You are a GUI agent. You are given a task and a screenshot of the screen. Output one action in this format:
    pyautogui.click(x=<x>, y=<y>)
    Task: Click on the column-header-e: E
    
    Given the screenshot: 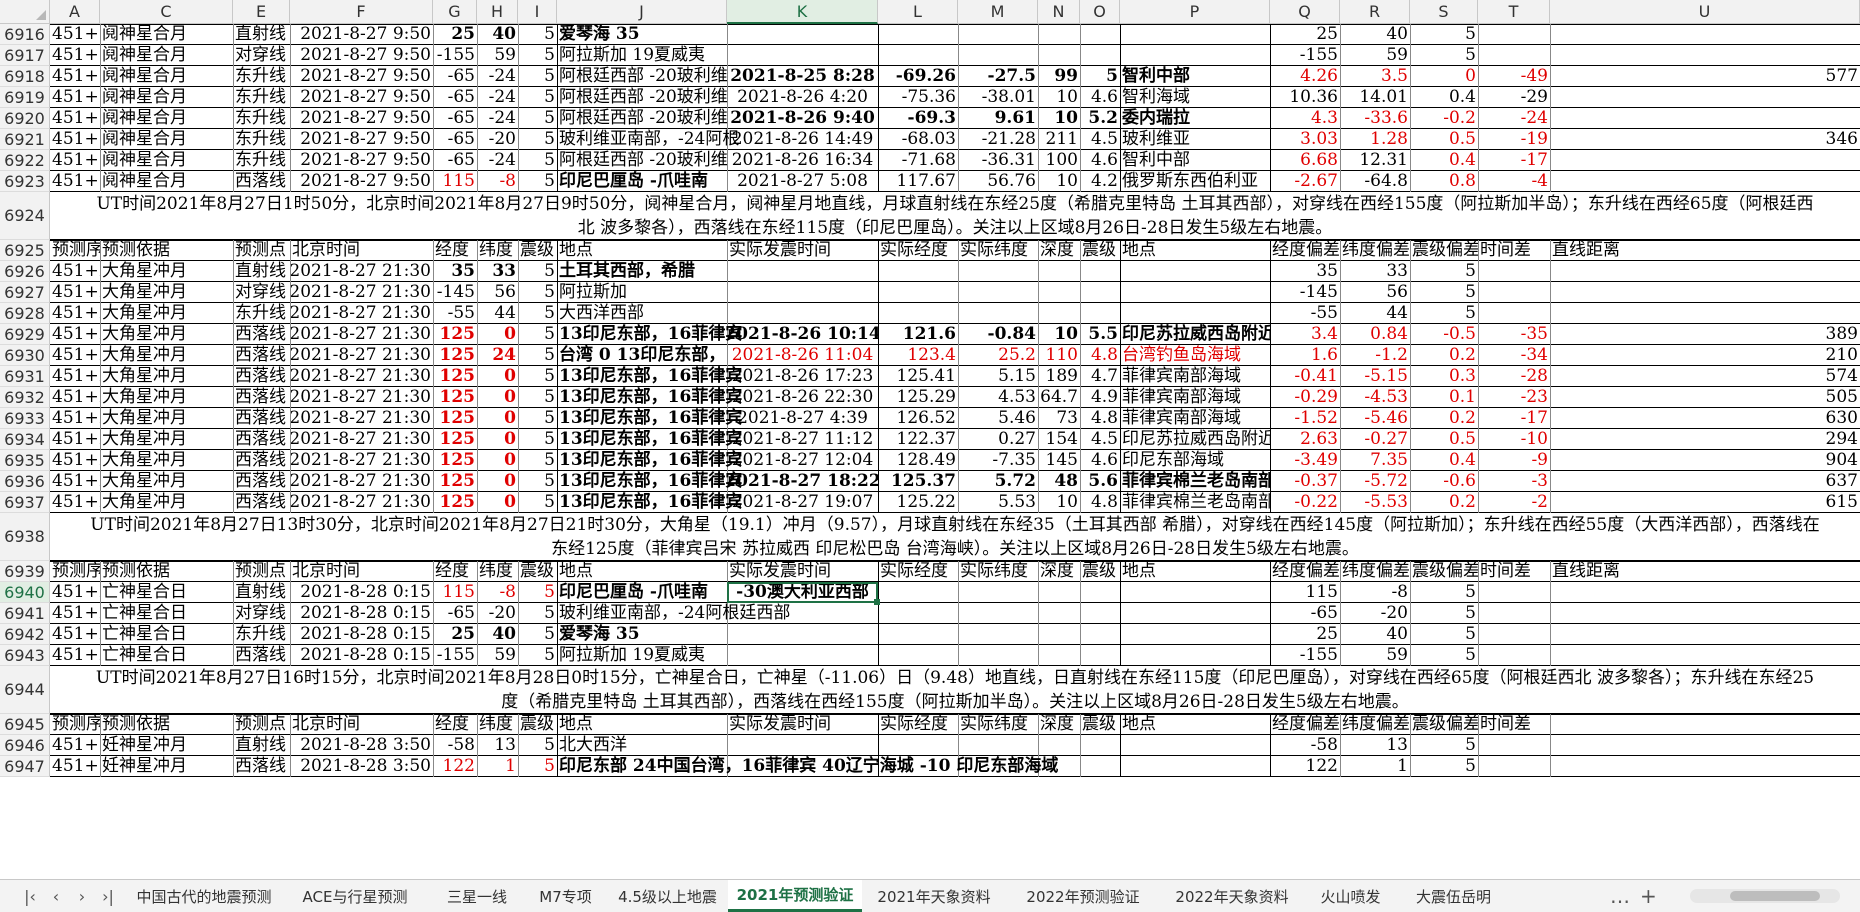 What is the action you would take?
    pyautogui.click(x=261, y=12)
    